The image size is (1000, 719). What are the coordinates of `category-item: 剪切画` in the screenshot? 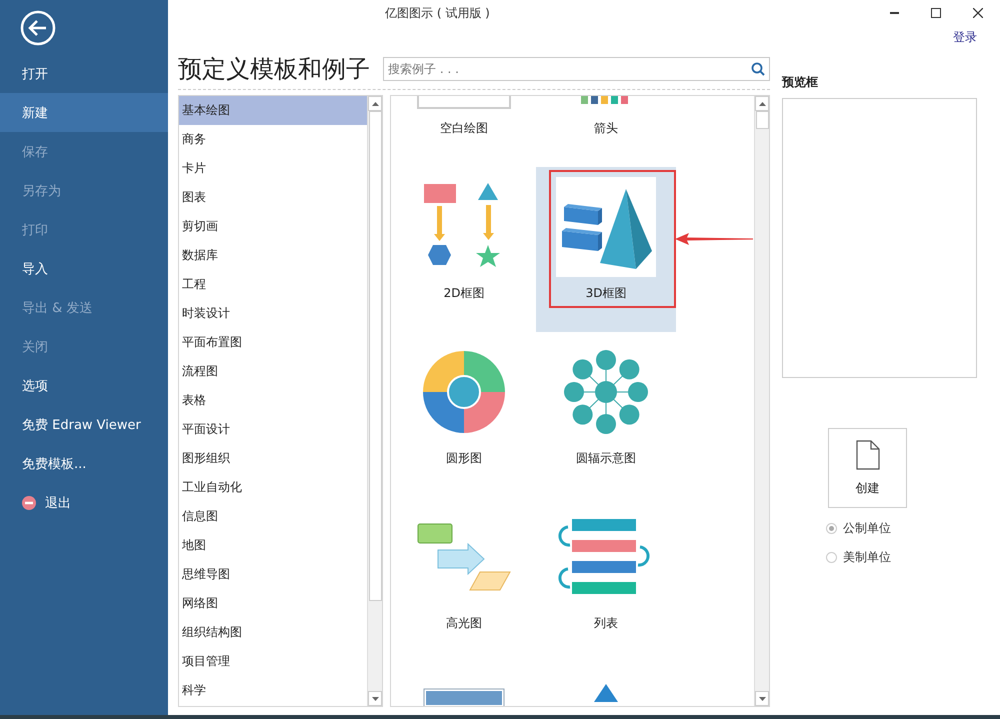 It's located at (273, 226).